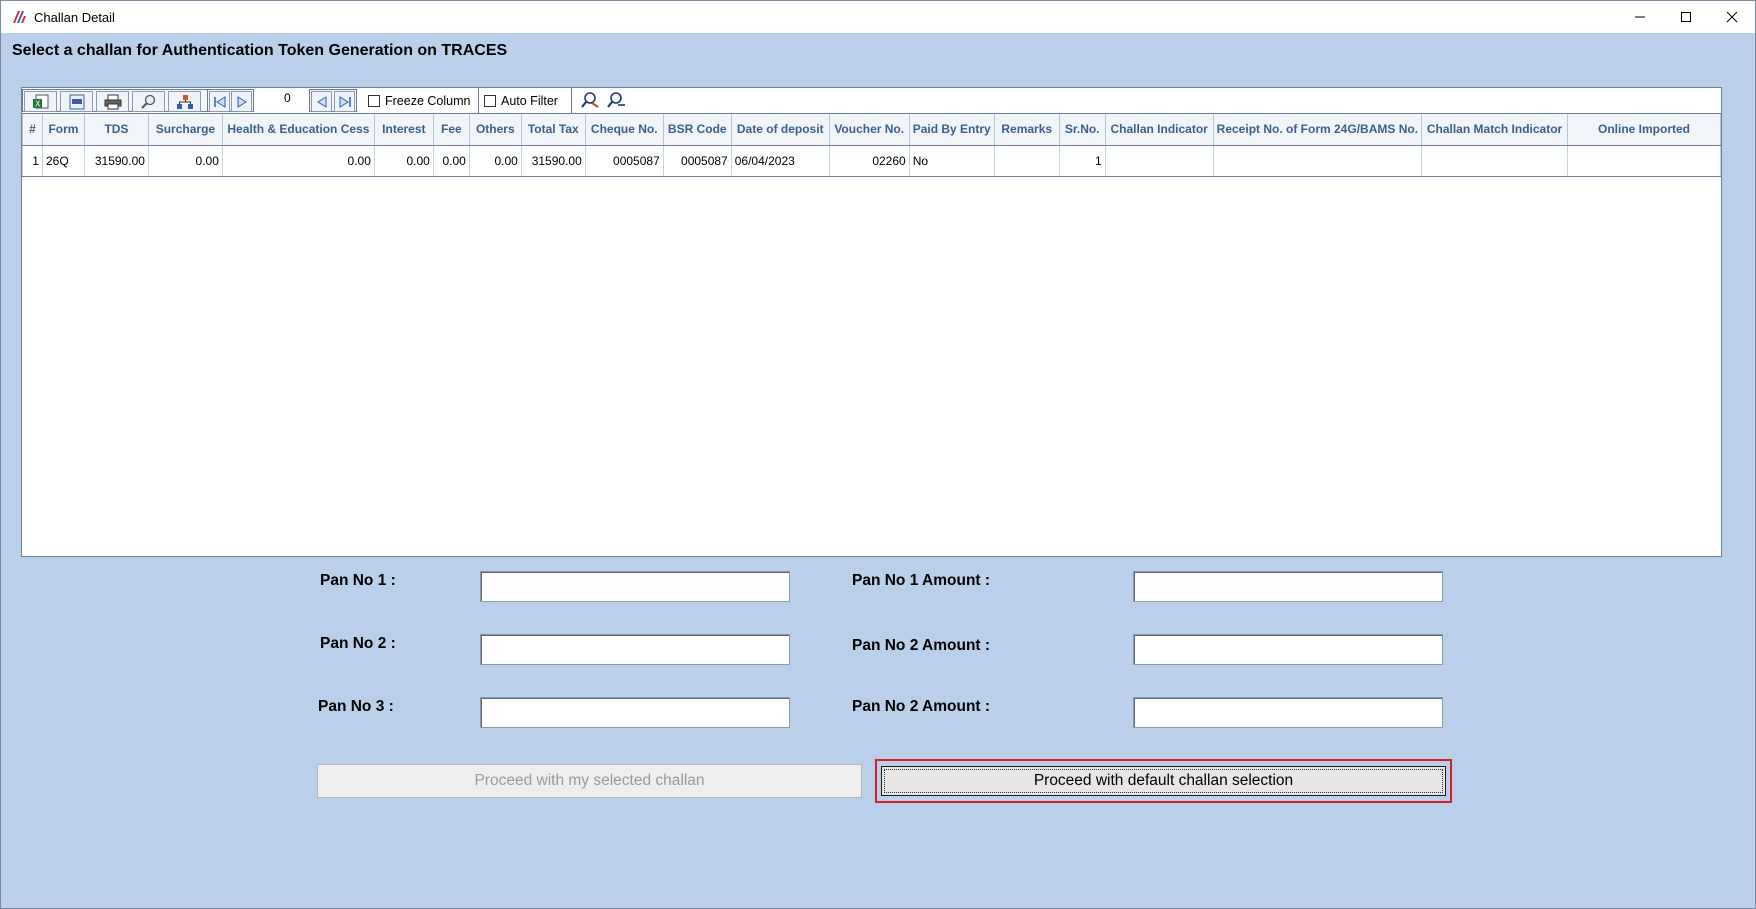 This screenshot has width=1756, height=909. I want to click on hierarchy-icon, so click(184, 101).